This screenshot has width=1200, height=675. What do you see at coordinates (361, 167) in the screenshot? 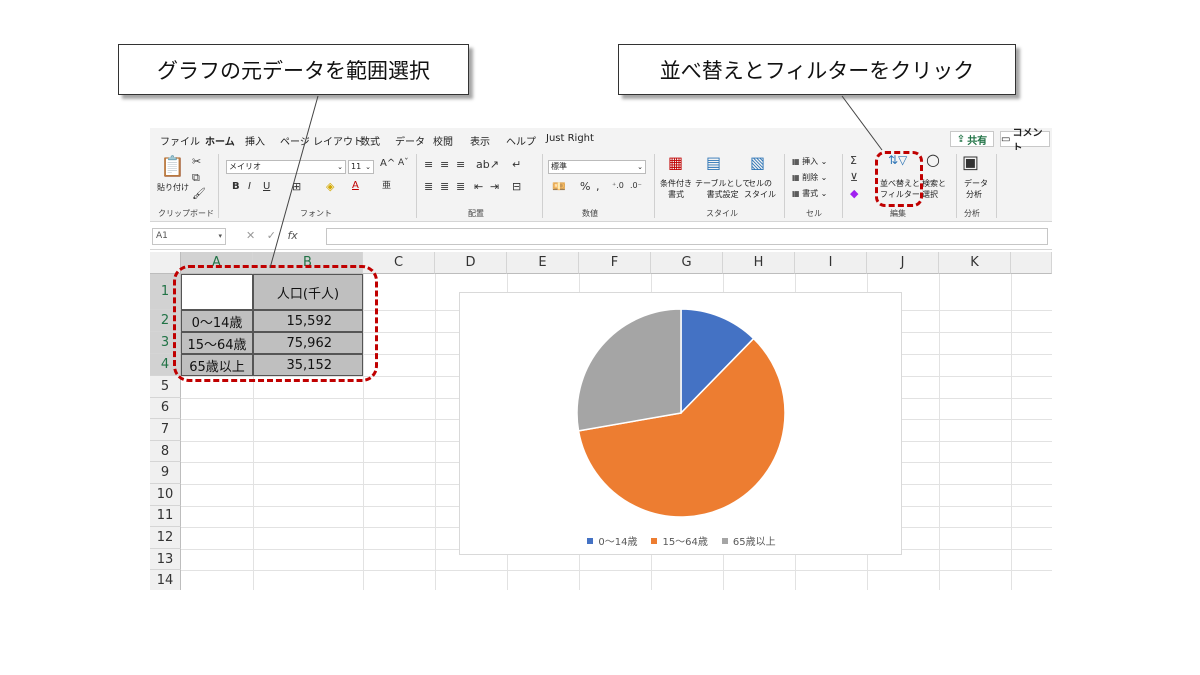
I see `font-size-combo: 11 ⌄` at bounding box center [361, 167].